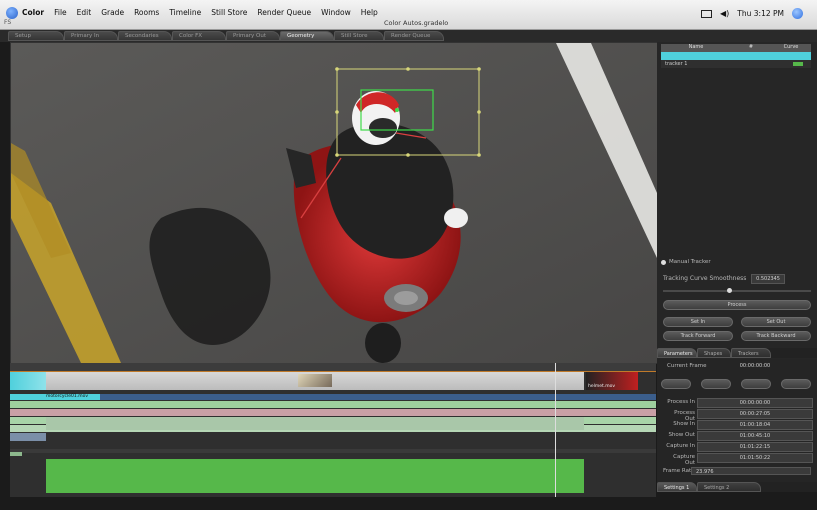 This screenshot has height=510, width=817. Describe the element at coordinates (736, 64) in the screenshot. I see `tracker-row: tracker 1` at that location.